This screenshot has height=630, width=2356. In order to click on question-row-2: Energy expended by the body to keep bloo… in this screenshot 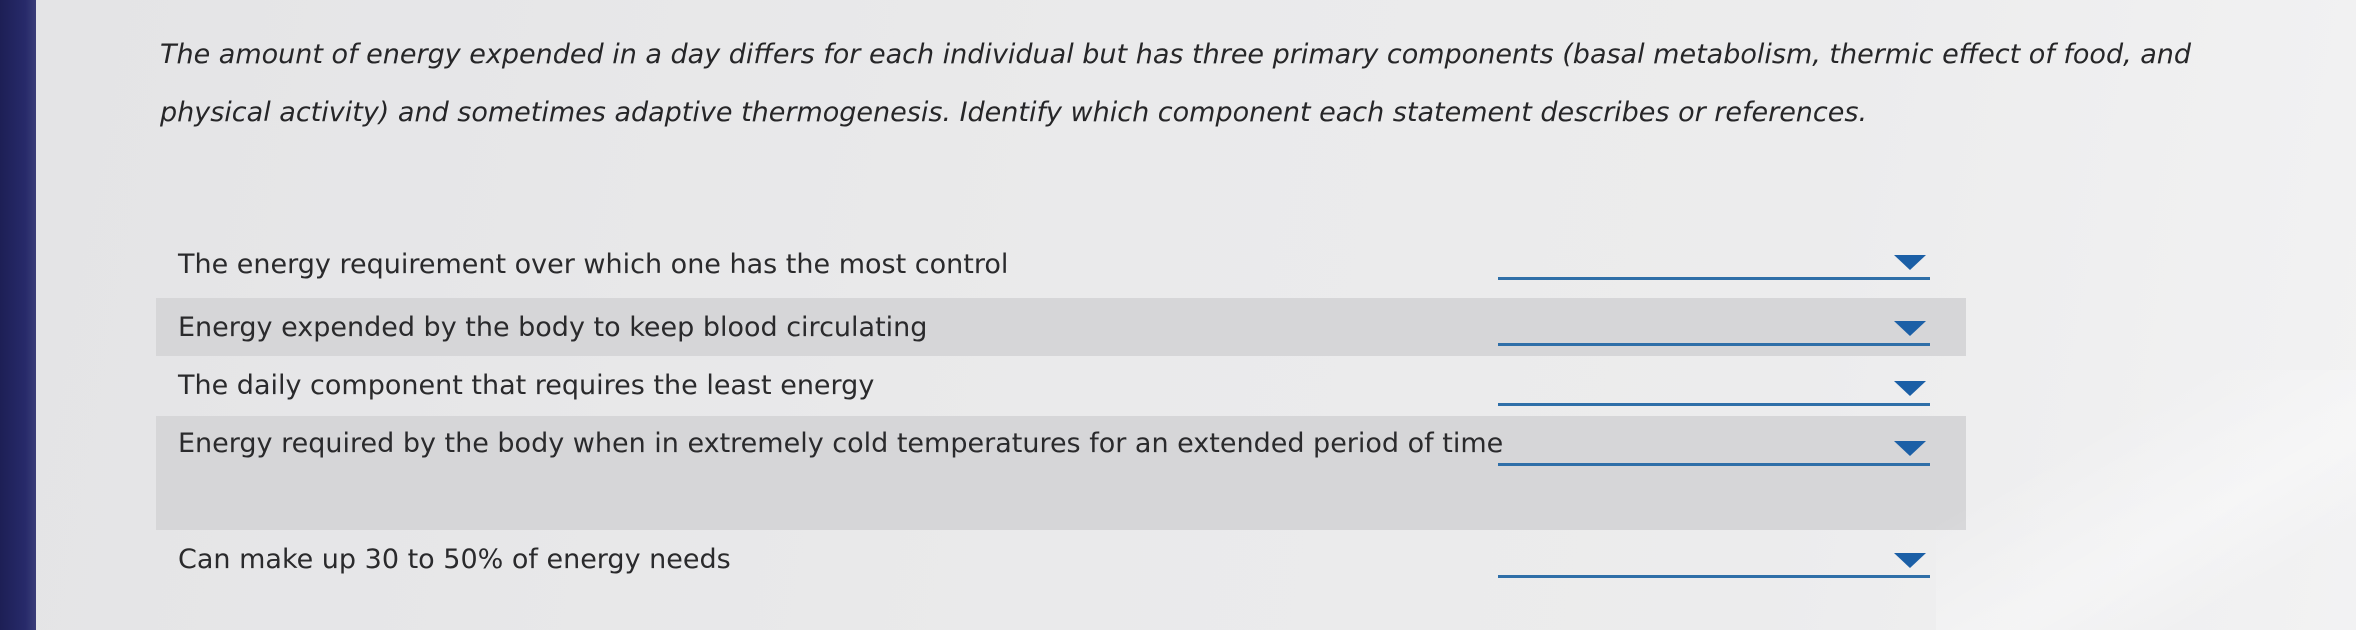, I will do `click(1061, 327)`.